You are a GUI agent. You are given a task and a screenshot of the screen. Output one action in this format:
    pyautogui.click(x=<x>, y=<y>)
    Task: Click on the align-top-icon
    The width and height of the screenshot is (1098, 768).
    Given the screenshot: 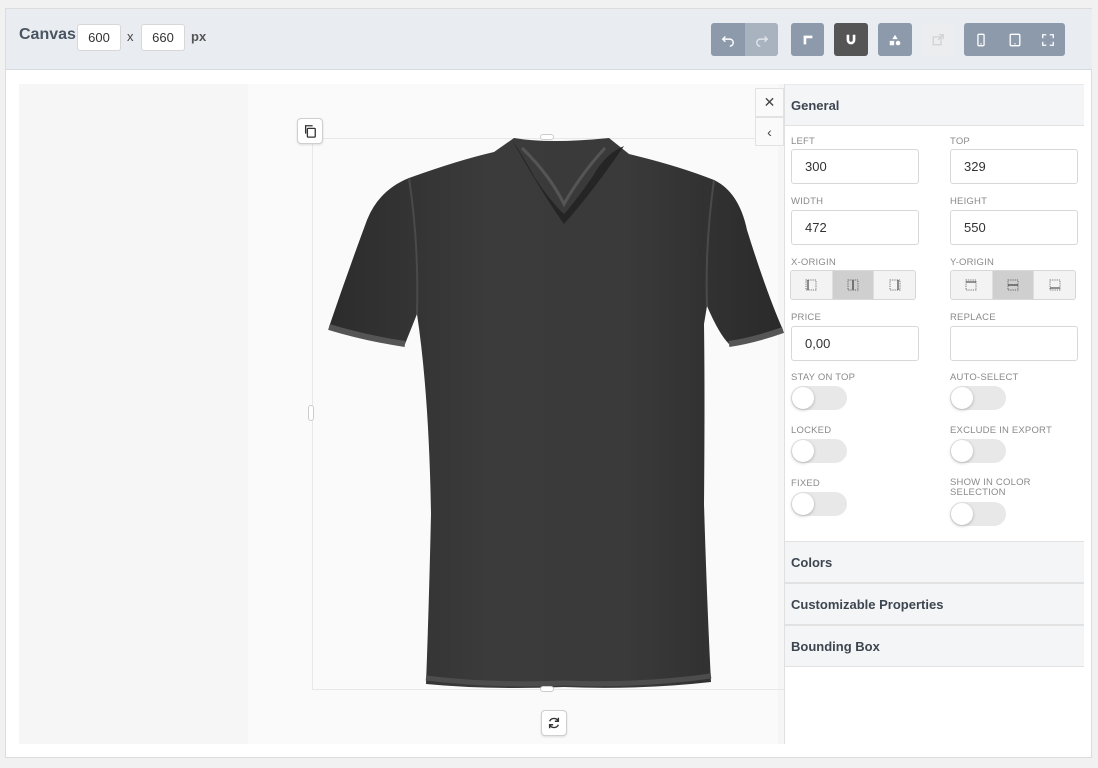 What is the action you would take?
    pyautogui.click(x=971, y=285)
    